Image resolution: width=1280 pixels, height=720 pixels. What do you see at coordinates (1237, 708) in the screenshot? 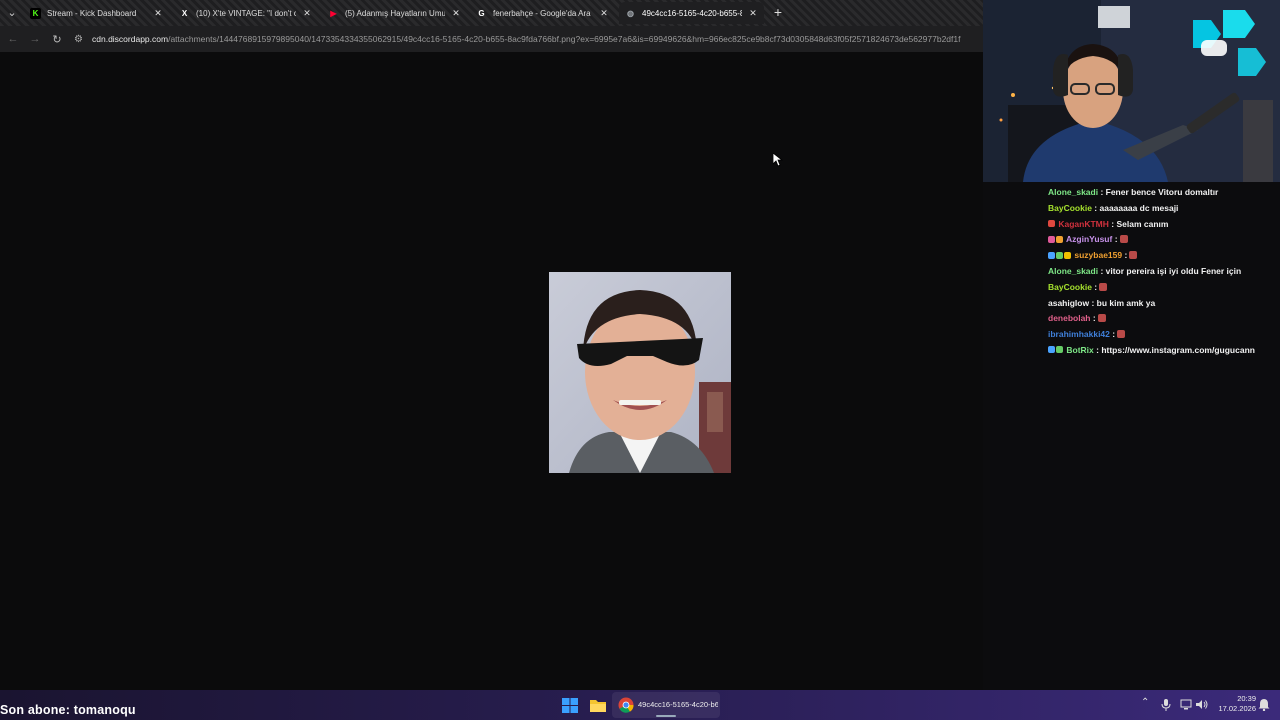
I see `clock-date: 17.02.2026` at bounding box center [1237, 708].